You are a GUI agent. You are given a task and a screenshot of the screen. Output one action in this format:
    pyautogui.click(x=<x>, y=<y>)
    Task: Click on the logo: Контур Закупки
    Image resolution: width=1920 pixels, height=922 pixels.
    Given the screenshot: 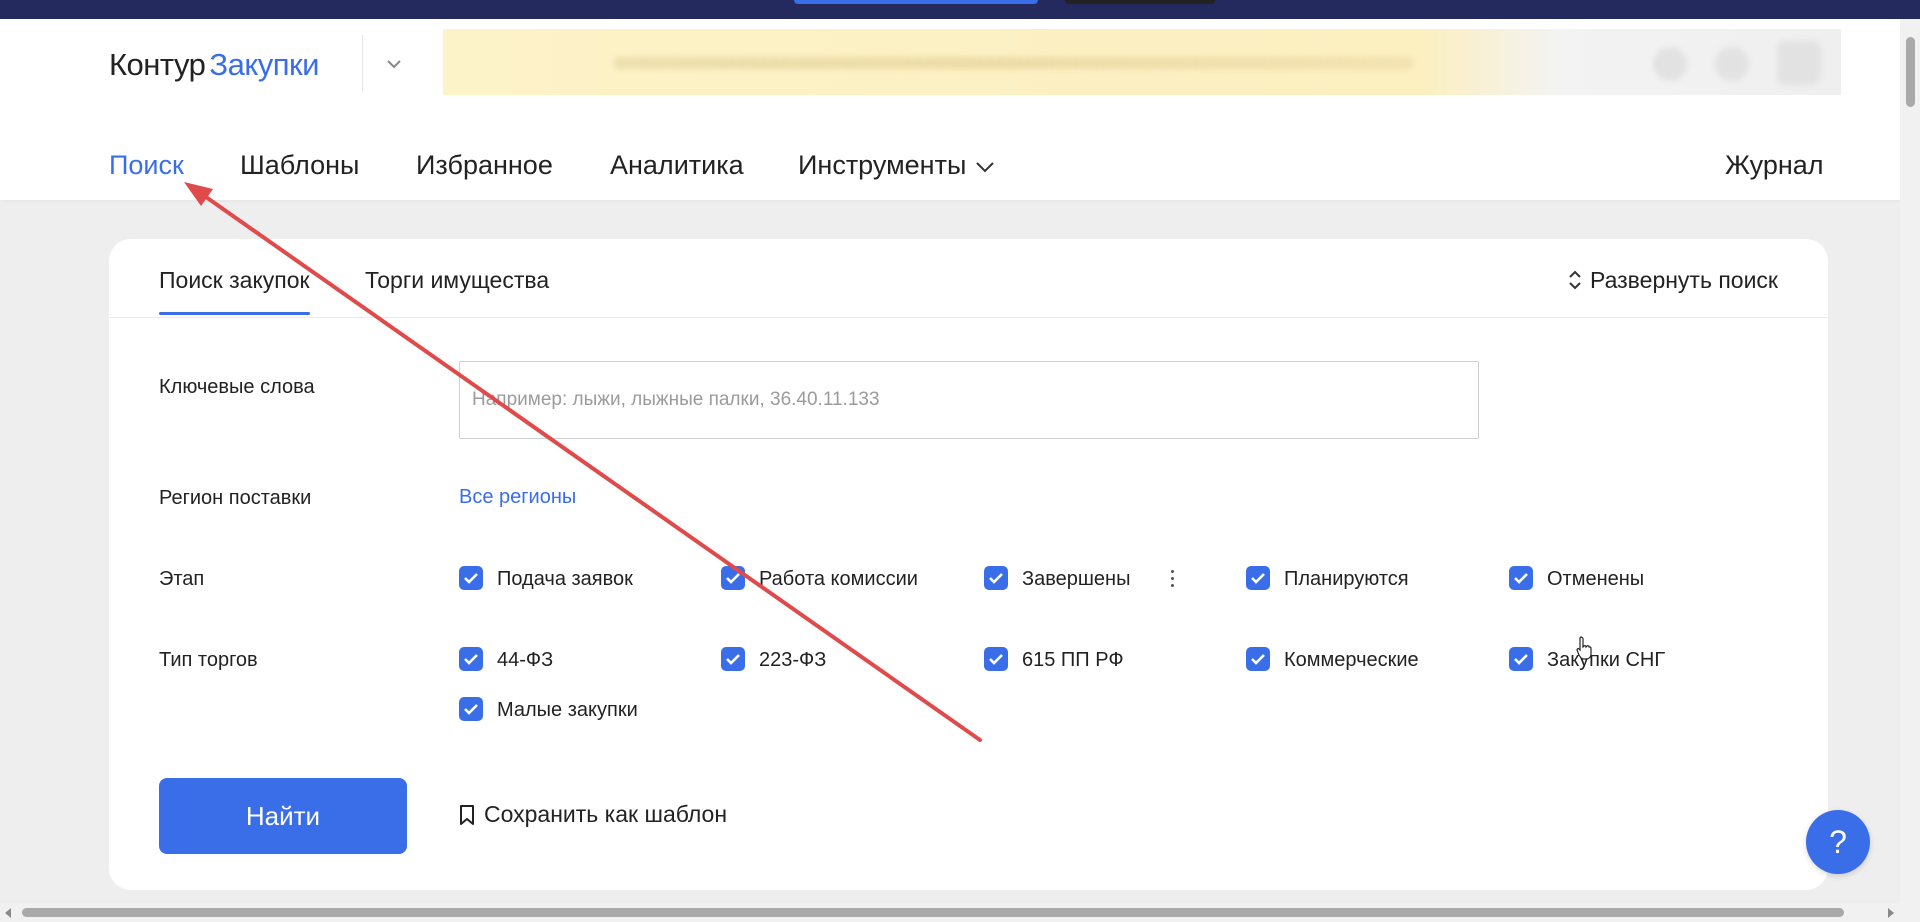 What is the action you would take?
    pyautogui.click(x=214, y=65)
    